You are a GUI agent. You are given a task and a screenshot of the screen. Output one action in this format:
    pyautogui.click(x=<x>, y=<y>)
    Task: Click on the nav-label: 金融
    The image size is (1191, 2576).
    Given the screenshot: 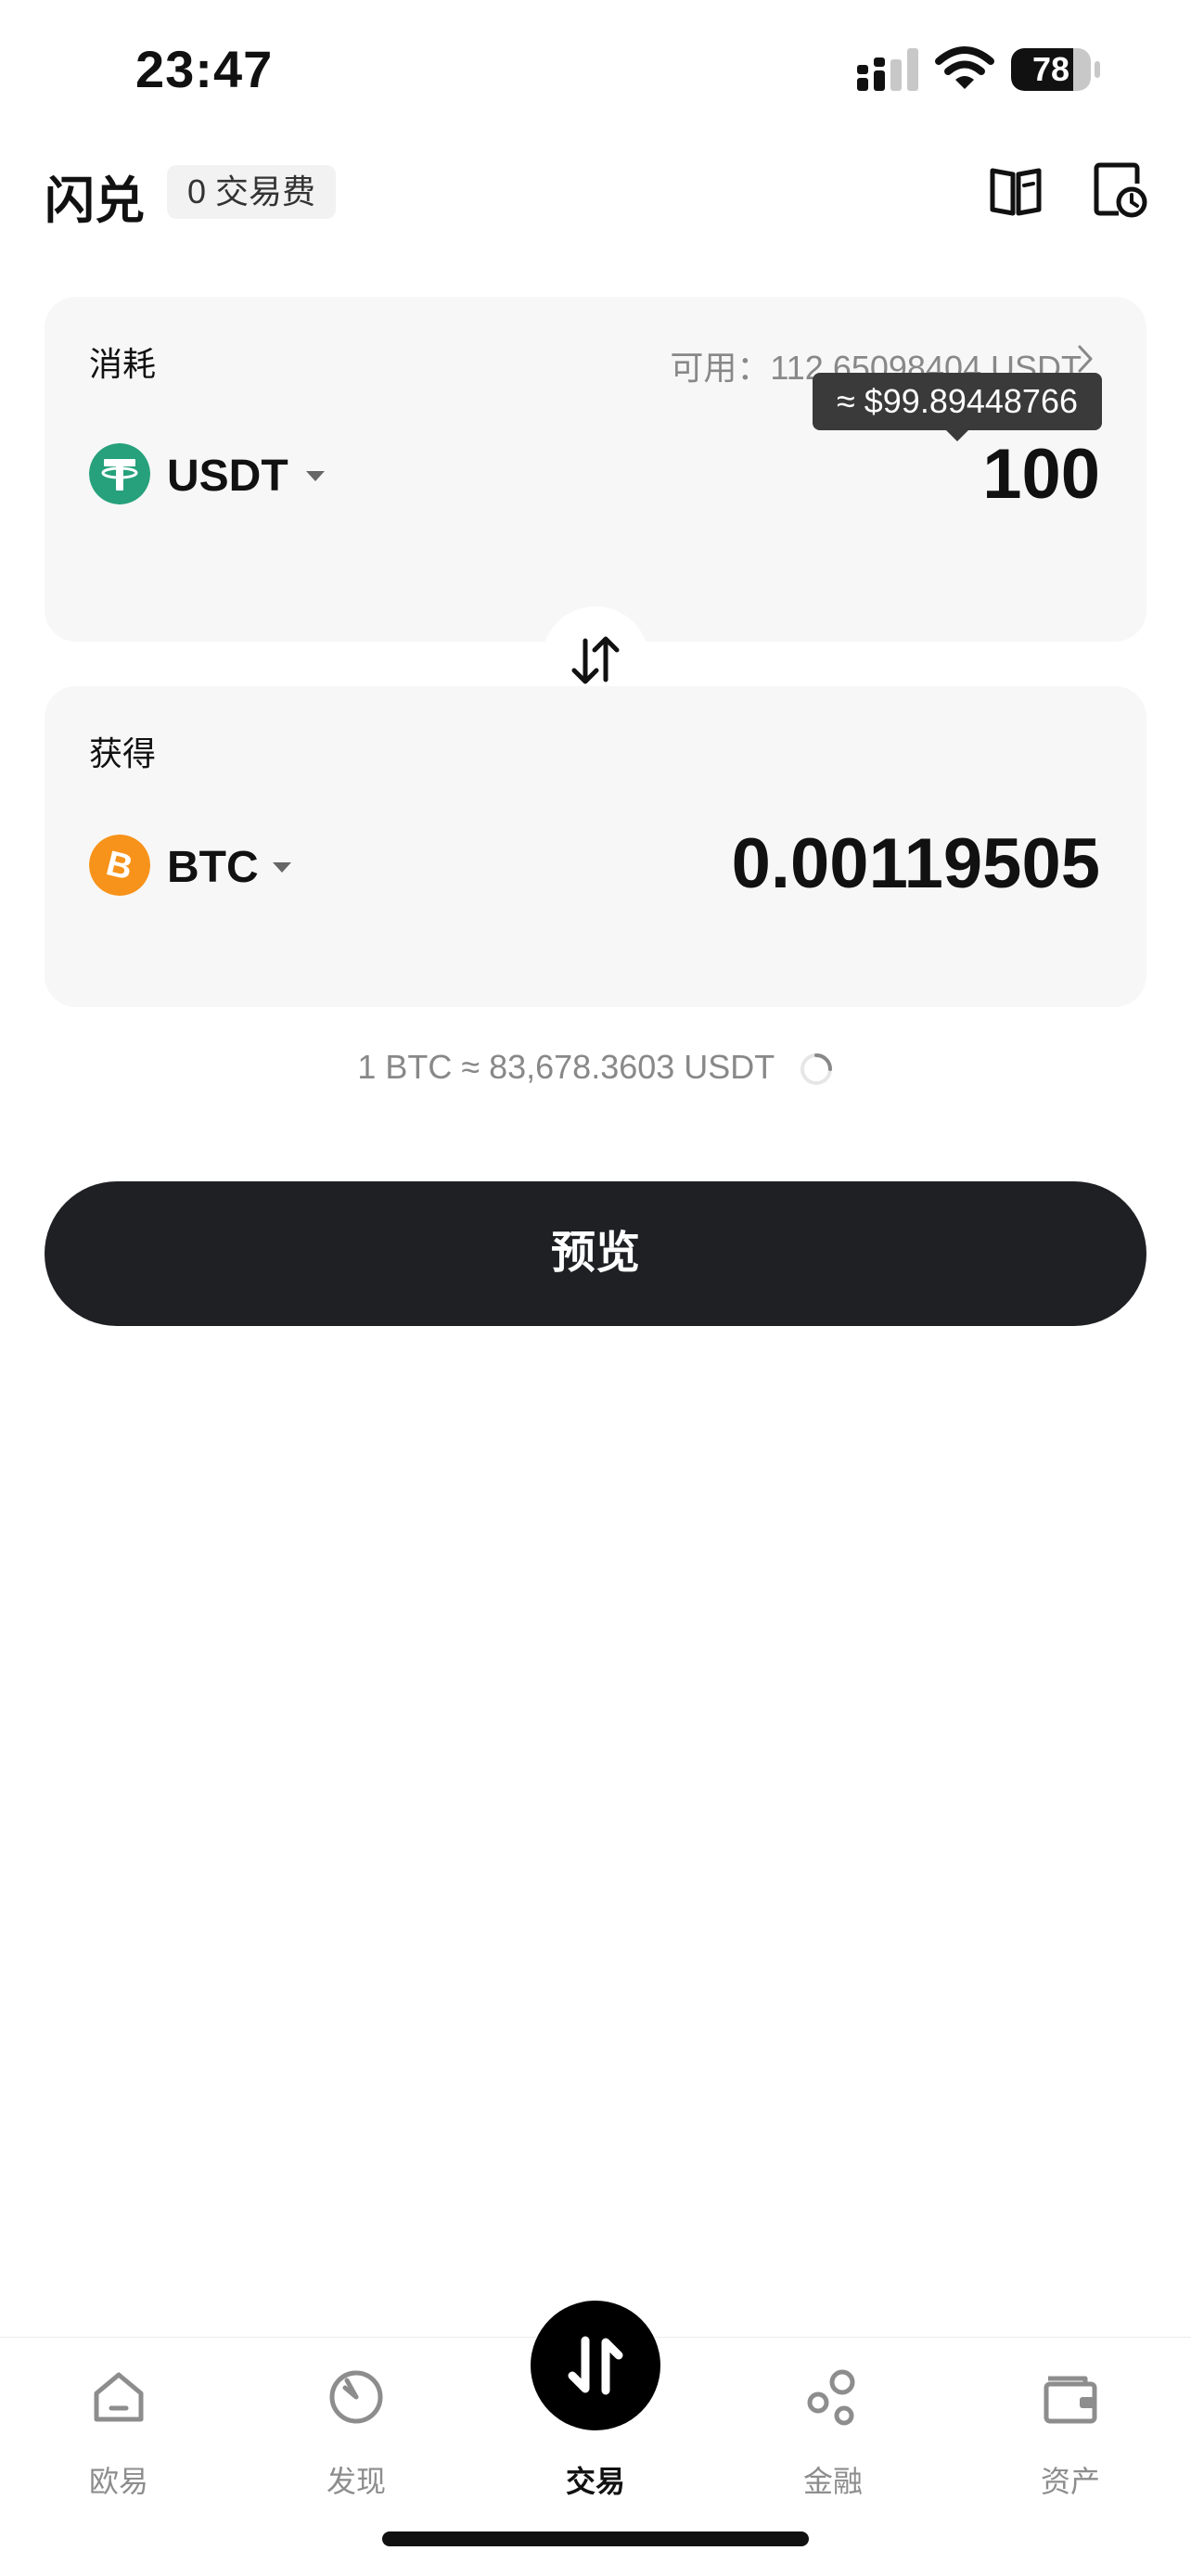 What is the action you would take?
    pyautogui.click(x=832, y=2481)
    